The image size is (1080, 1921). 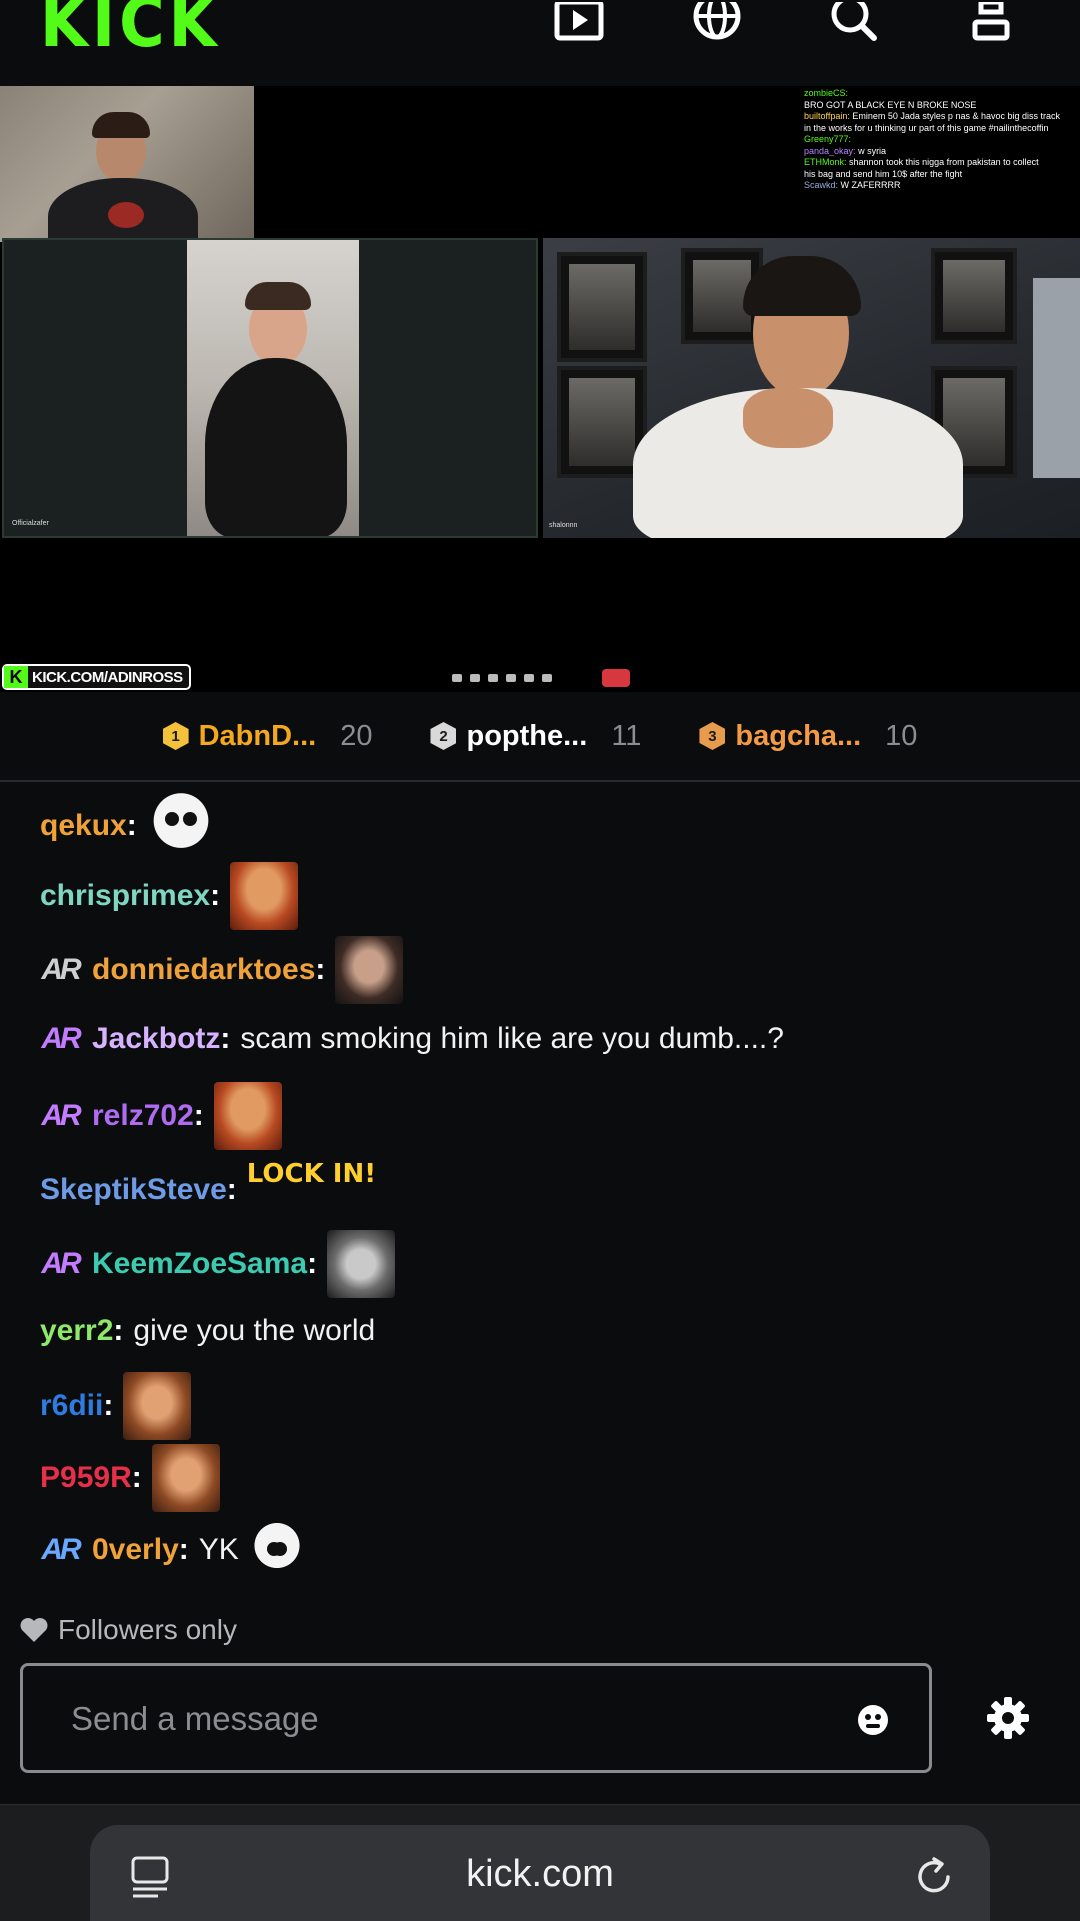 What do you see at coordinates (361, 1264) in the screenshot?
I see `grin-emote` at bounding box center [361, 1264].